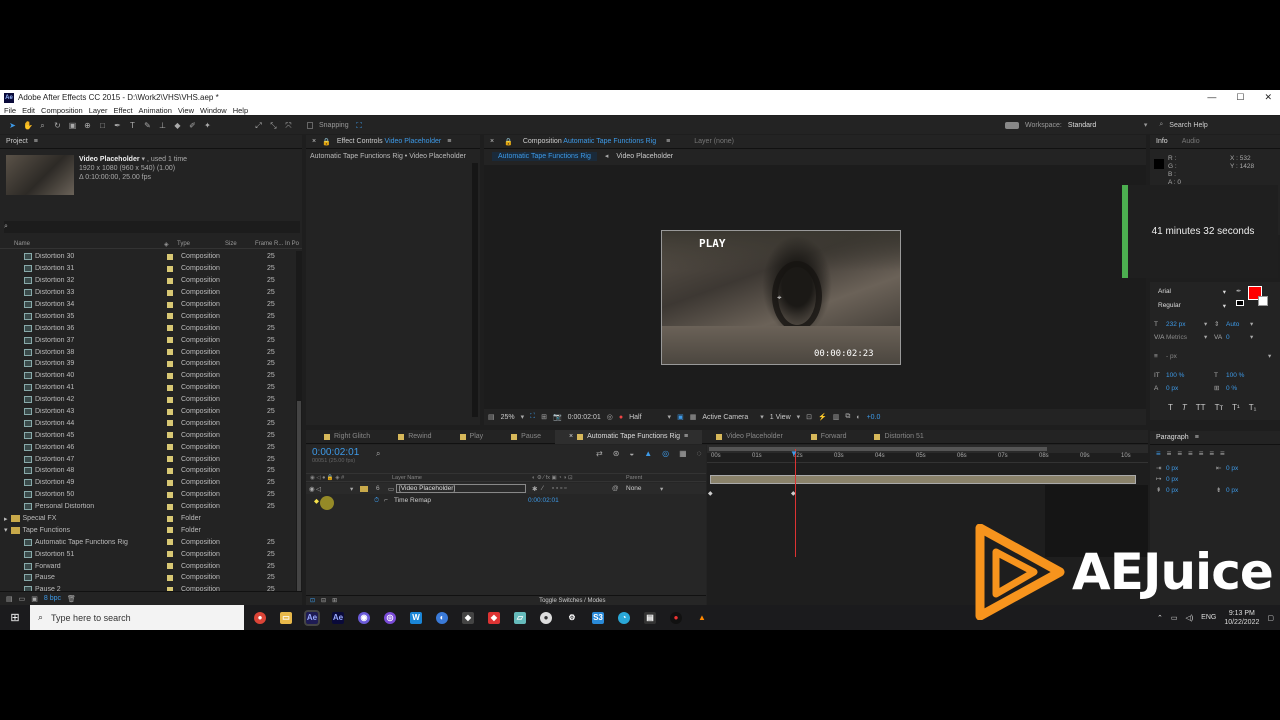 Image resolution: width=1280 pixels, height=720 pixels. What do you see at coordinates (148, 578) in the screenshot?
I see `project-item-row: Pause Composition 25` at bounding box center [148, 578].